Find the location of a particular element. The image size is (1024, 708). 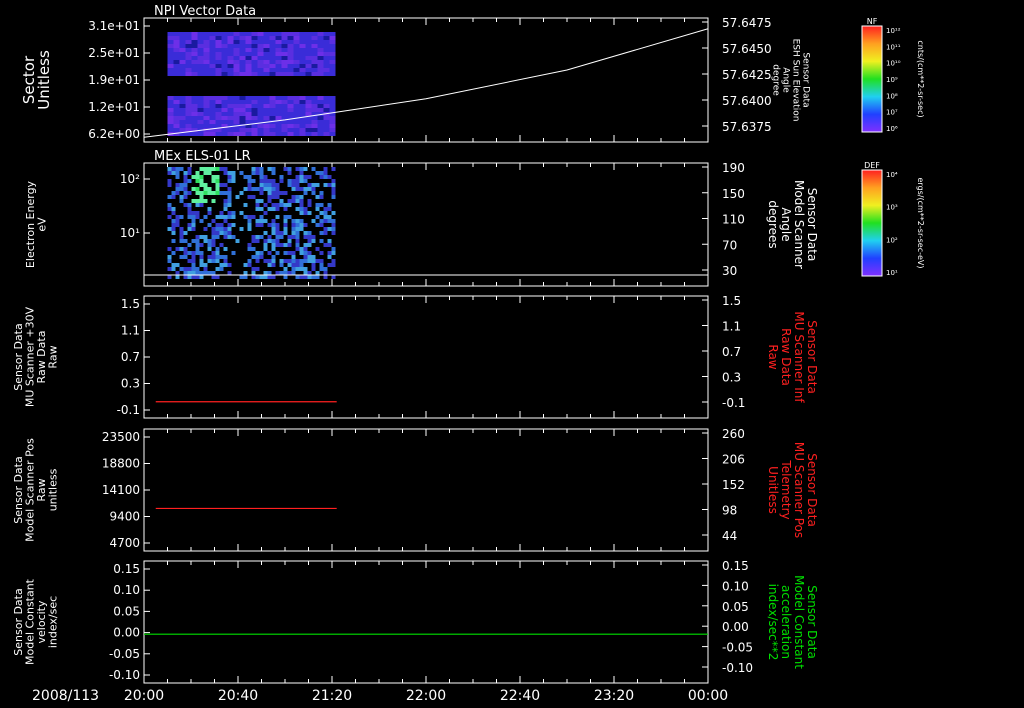

colorbar-tick: 10¹ is located at coordinates (892, 273).